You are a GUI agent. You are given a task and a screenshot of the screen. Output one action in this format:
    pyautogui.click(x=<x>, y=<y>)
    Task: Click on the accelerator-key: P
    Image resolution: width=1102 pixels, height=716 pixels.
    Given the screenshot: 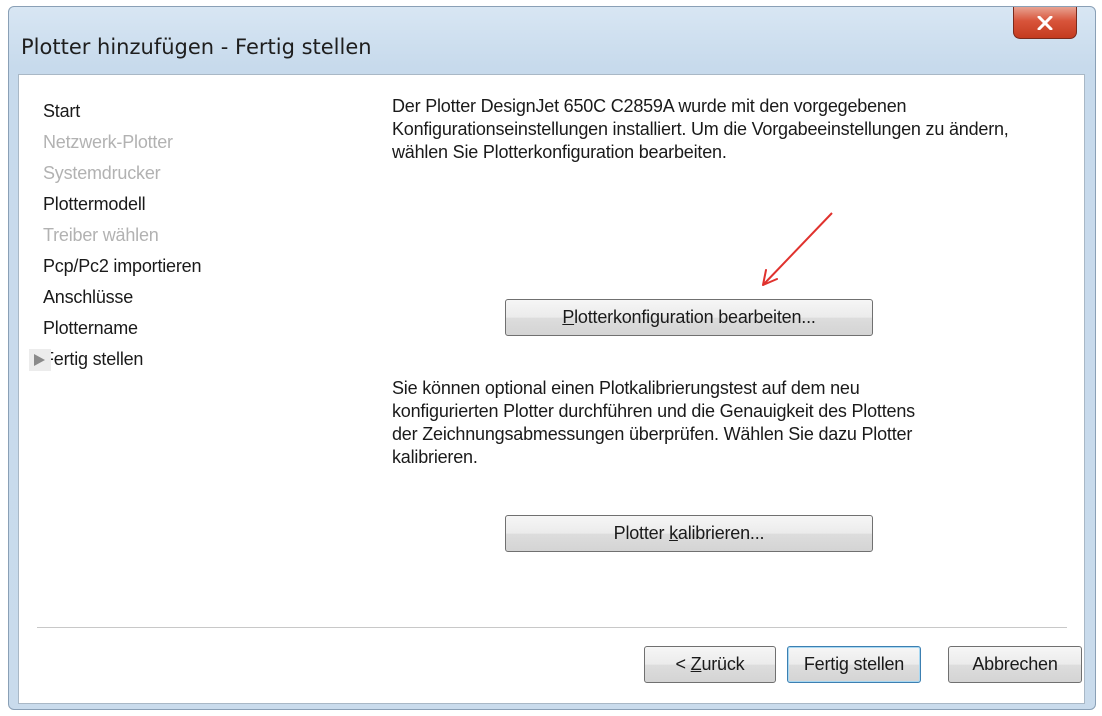 What is the action you would take?
    pyautogui.click(x=568, y=317)
    